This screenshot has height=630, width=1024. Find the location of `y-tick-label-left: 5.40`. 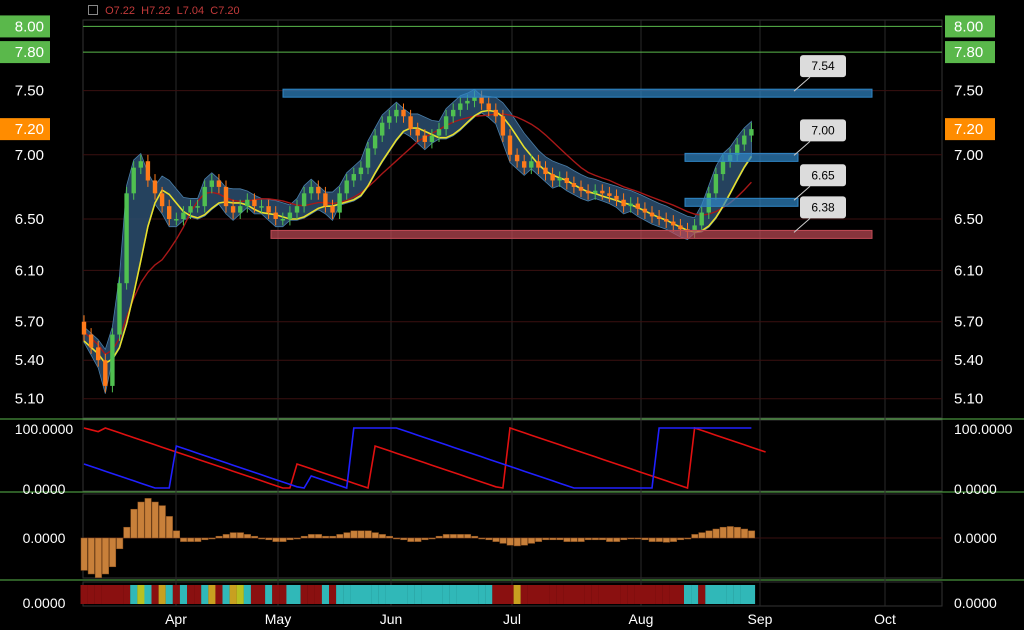

y-tick-label-left: 5.40 is located at coordinates (29, 360).